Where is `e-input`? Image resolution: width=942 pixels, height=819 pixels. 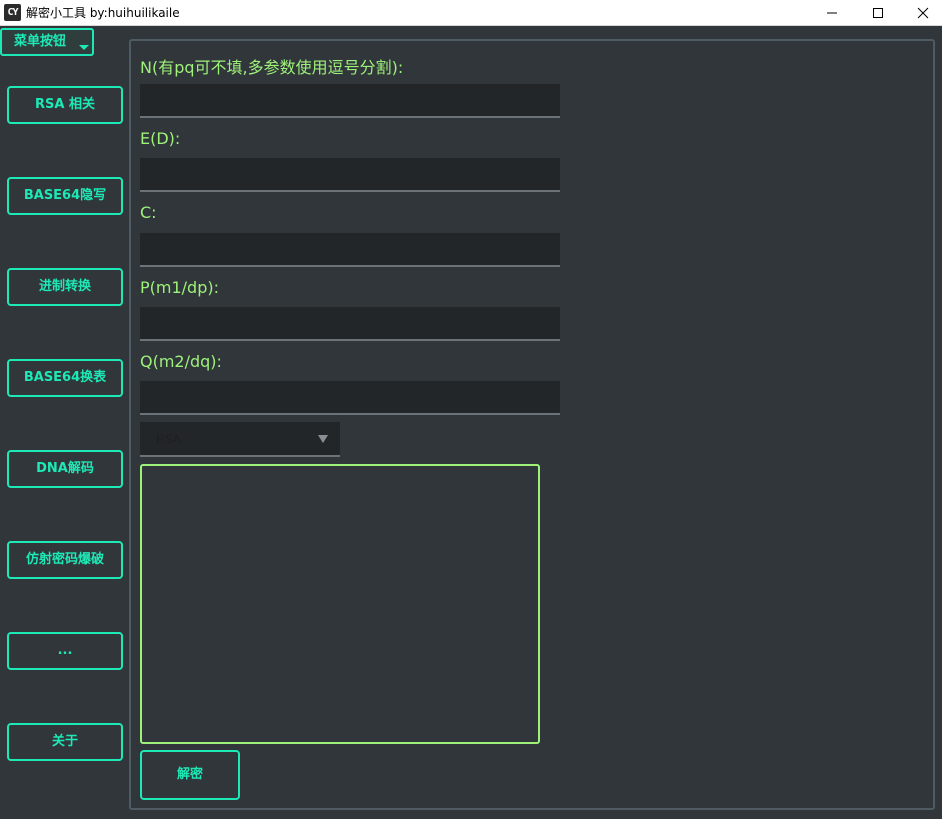 e-input is located at coordinates (350, 175).